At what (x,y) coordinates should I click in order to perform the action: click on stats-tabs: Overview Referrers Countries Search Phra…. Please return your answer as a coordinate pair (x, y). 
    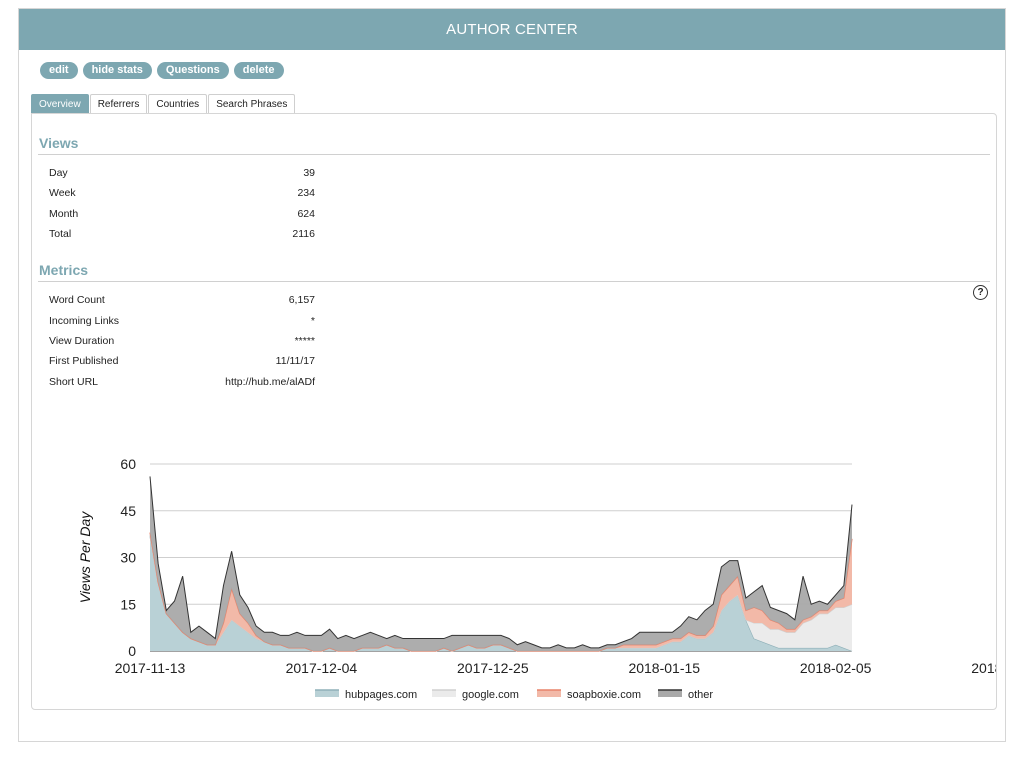
    Looking at the image, I should click on (163, 104).